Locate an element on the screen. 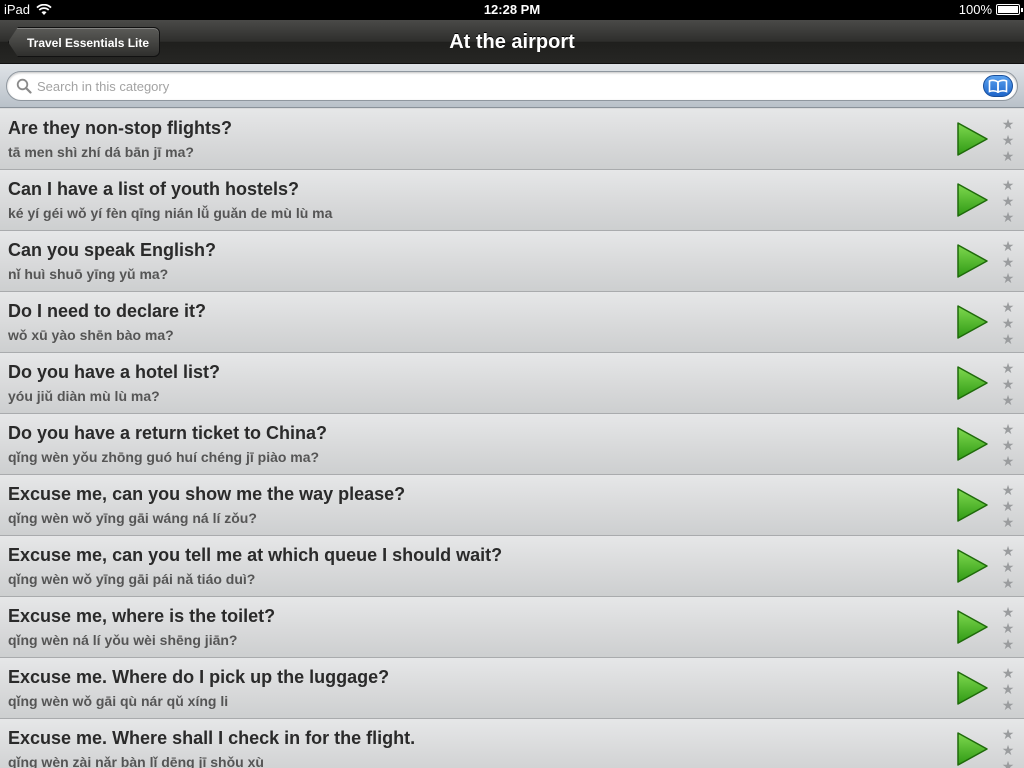 The height and width of the screenshot is (768, 1024). search-icon is located at coordinates (24, 86).